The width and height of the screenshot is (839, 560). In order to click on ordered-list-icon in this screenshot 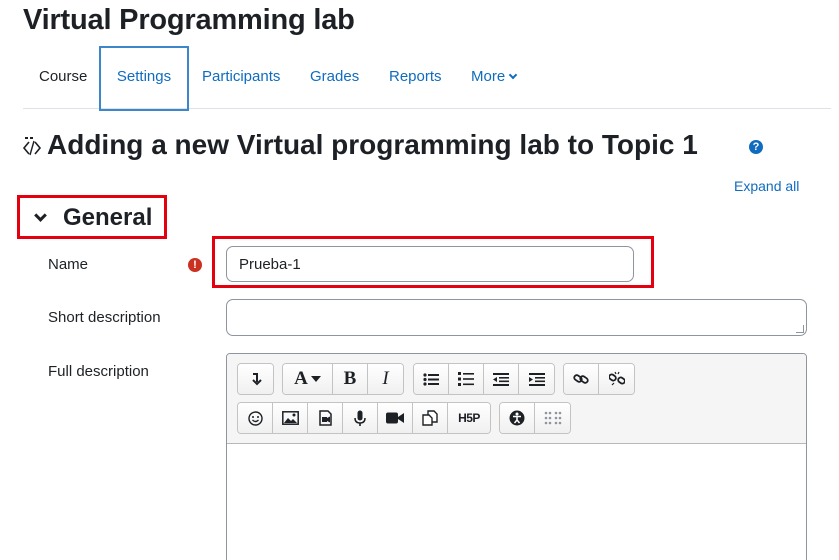, I will do `click(466, 379)`.